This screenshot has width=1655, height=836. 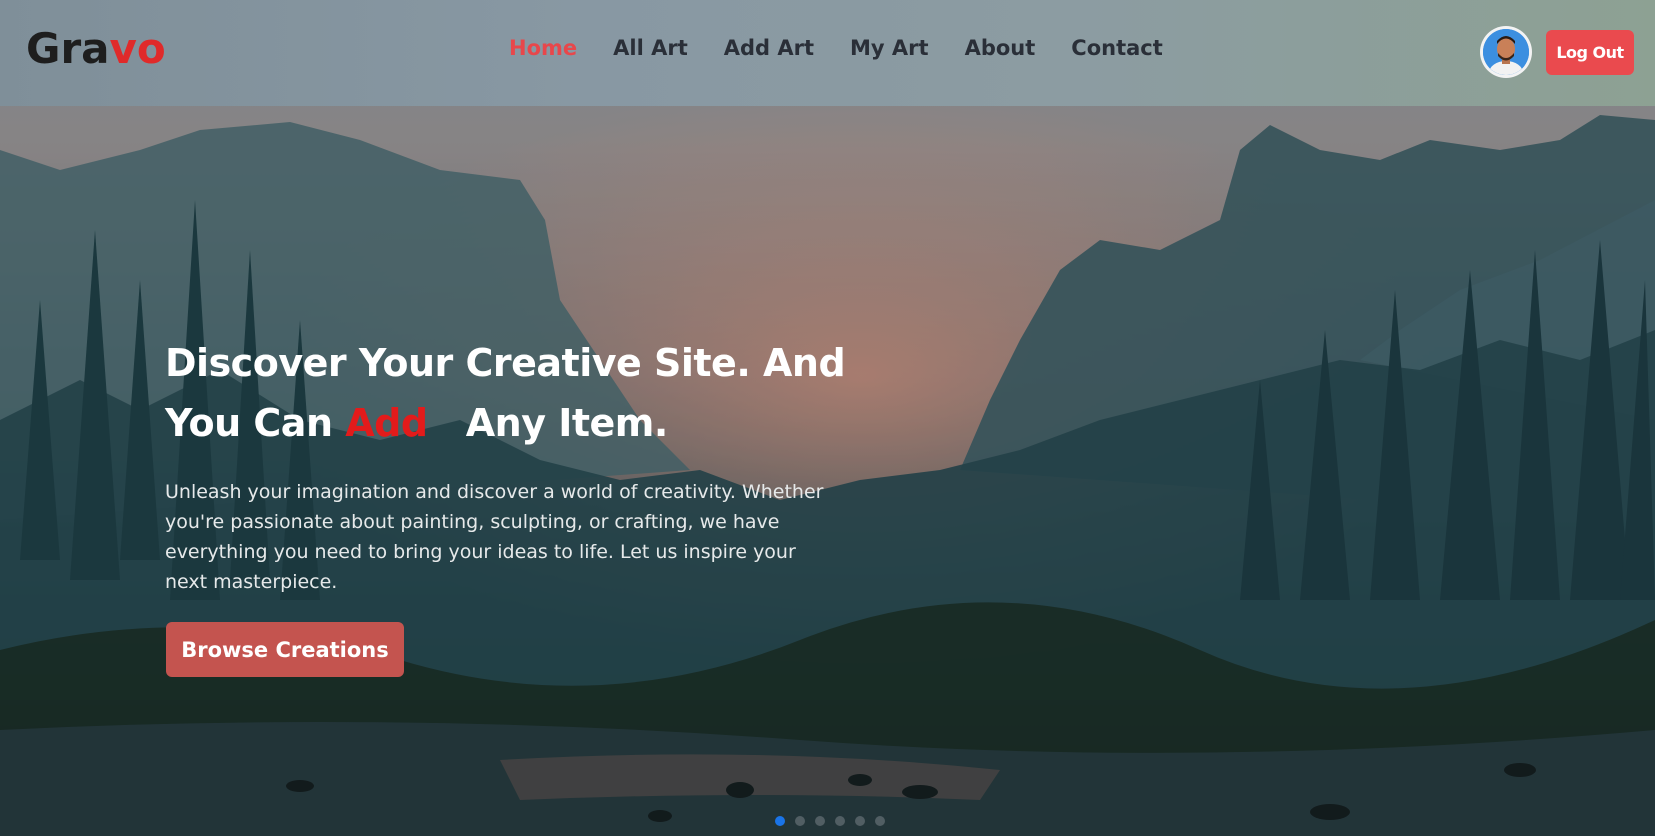 What do you see at coordinates (505, 363) in the screenshot?
I see `headline-line-1: Discover Your Creative Site. And` at bounding box center [505, 363].